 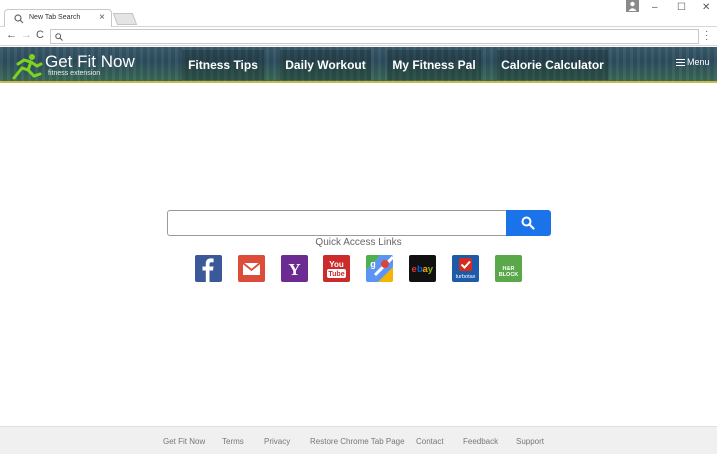 I want to click on runner-logo-icon, so click(x=27, y=67).